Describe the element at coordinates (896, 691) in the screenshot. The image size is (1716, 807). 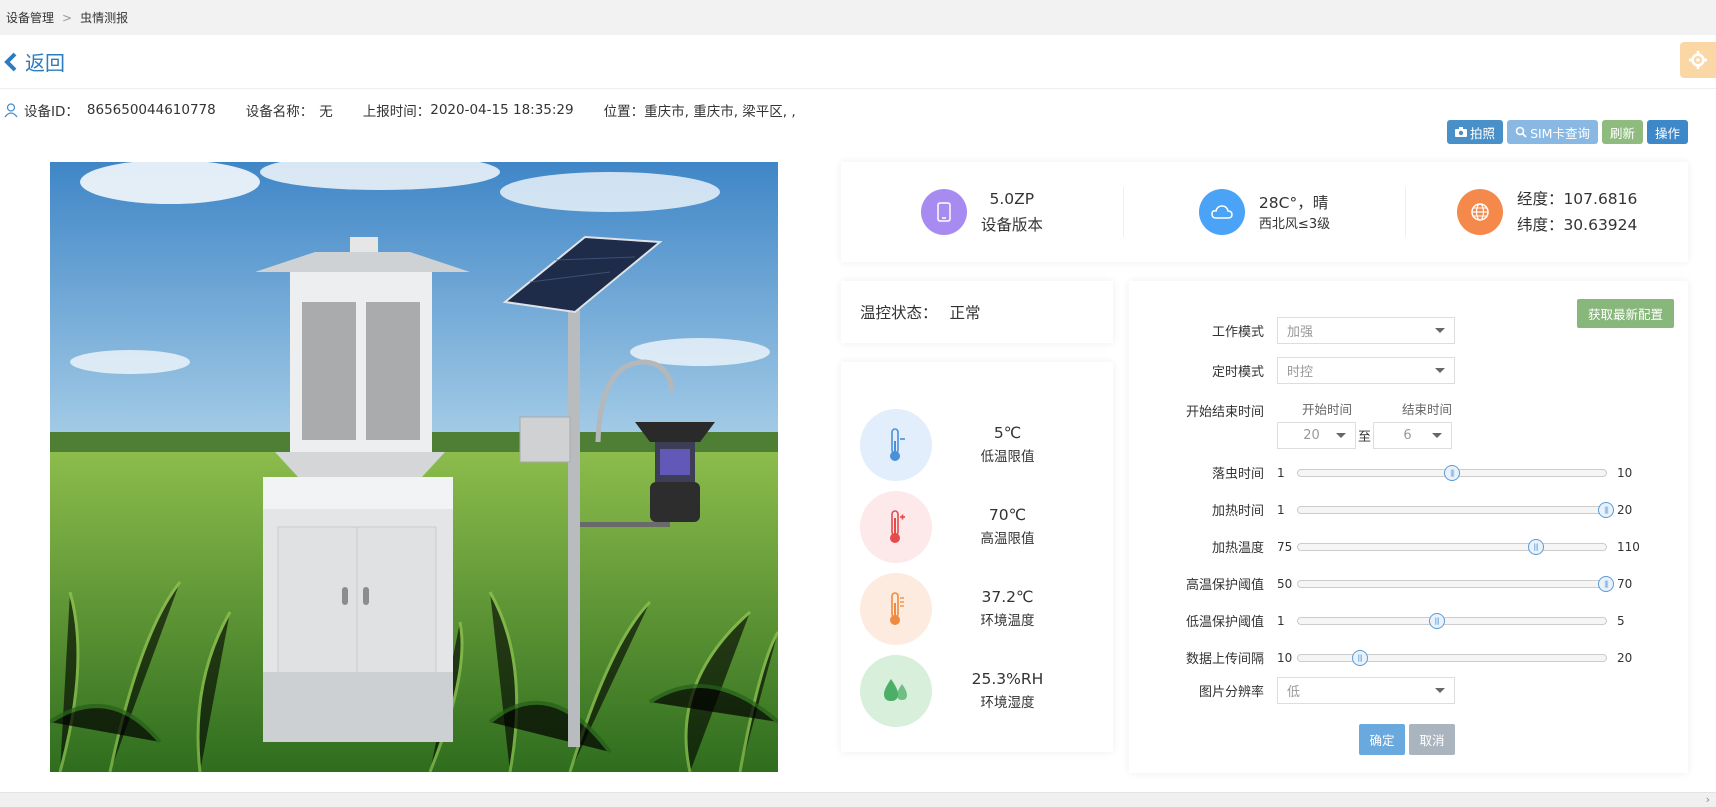
I see `water-drop-icon` at that location.